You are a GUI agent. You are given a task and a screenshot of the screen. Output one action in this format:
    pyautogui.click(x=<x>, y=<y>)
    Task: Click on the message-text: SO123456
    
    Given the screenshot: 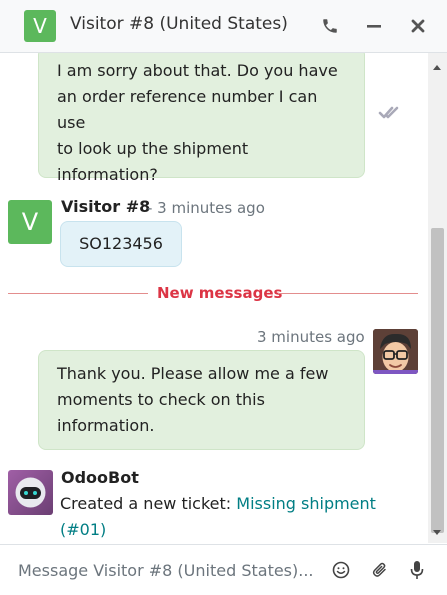 What is the action you would take?
    pyautogui.click(x=121, y=243)
    